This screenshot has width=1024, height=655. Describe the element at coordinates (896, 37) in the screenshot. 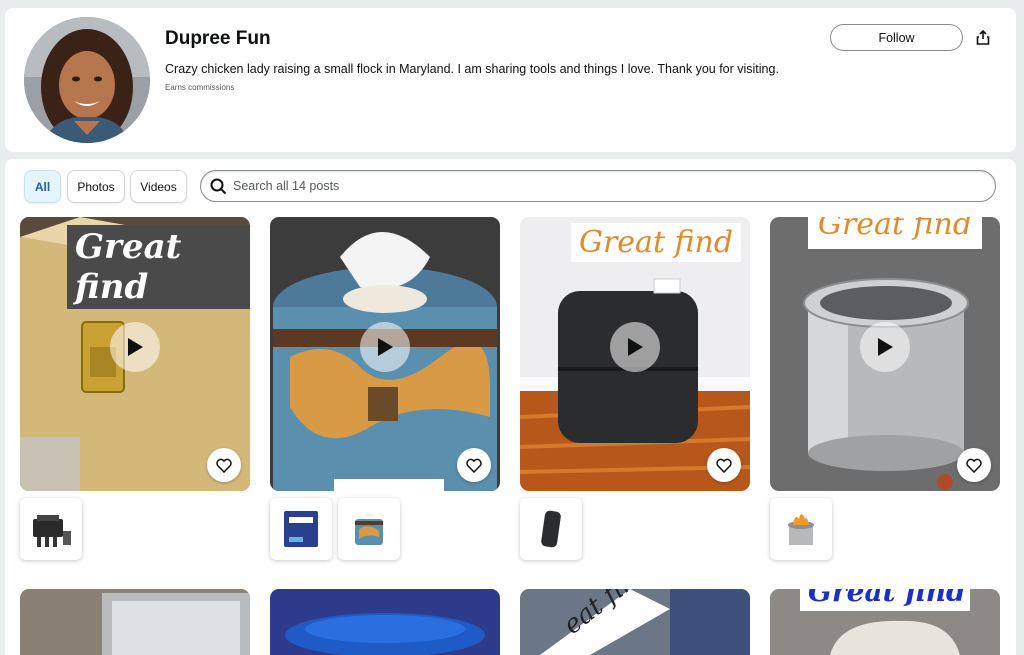

I see `follow-button: Follow` at that location.